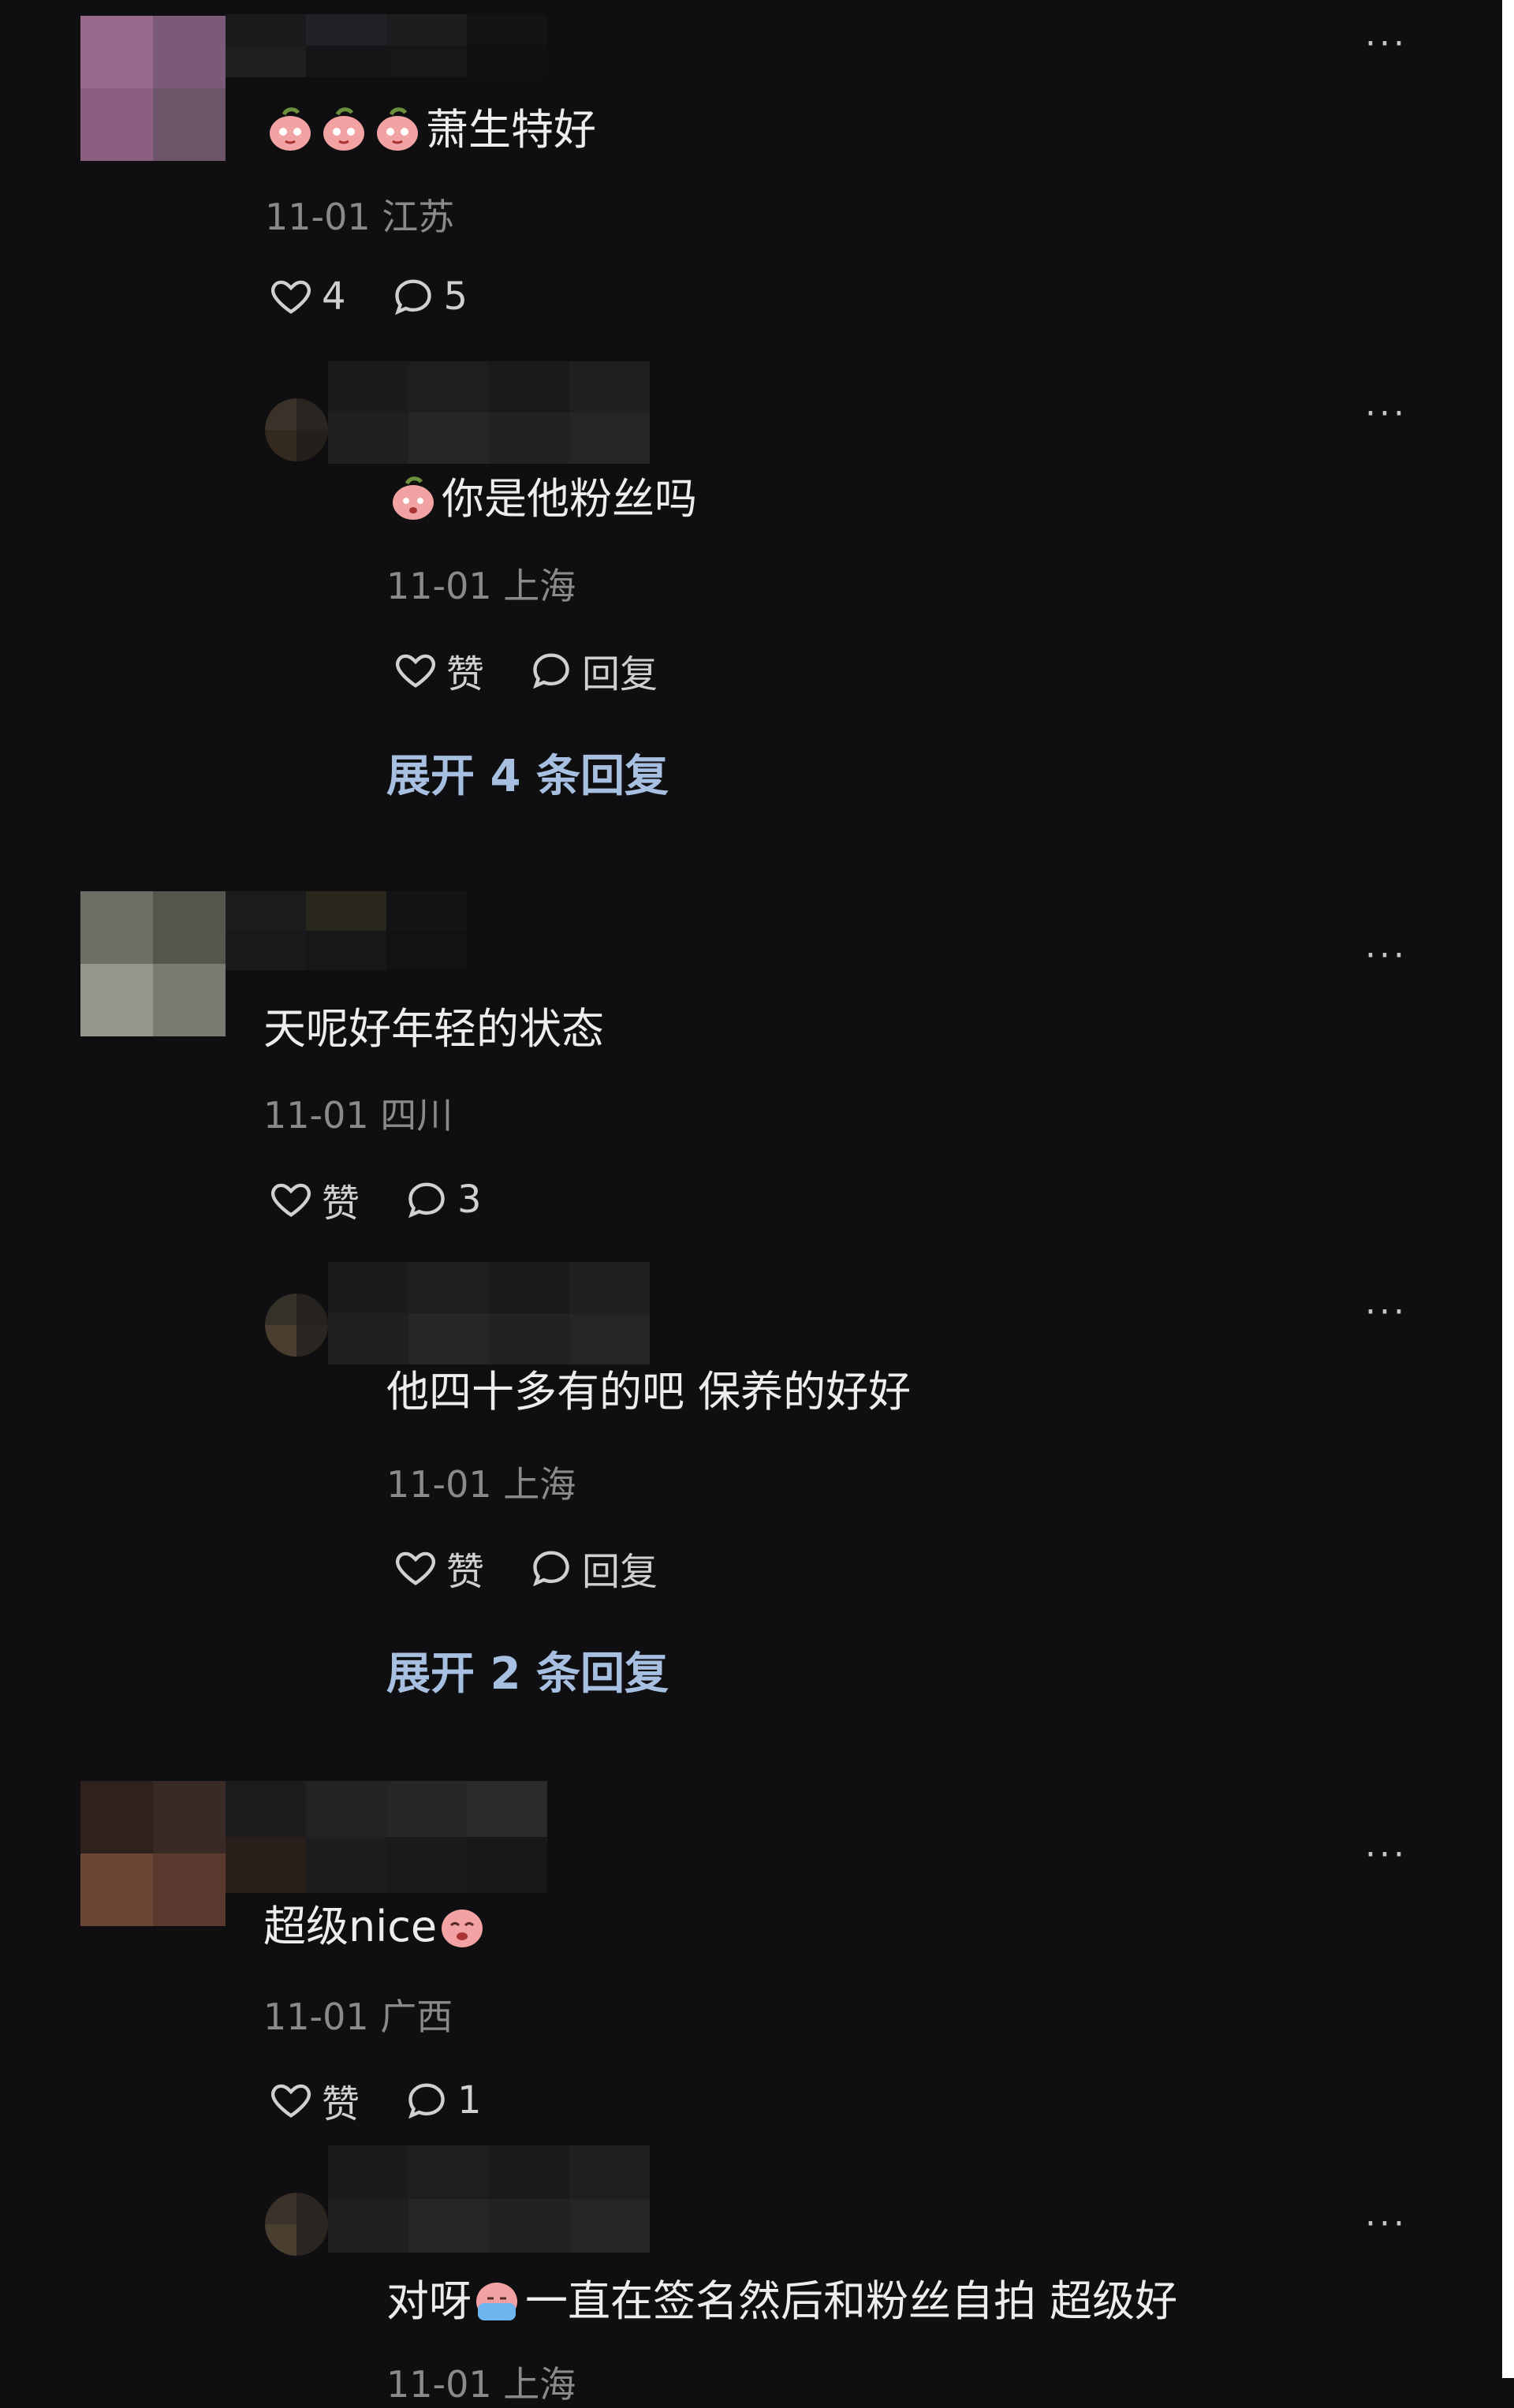  I want to click on reply-text: 对呀 一直在签名然后和粉丝自拍 超级好, so click(781, 2301).